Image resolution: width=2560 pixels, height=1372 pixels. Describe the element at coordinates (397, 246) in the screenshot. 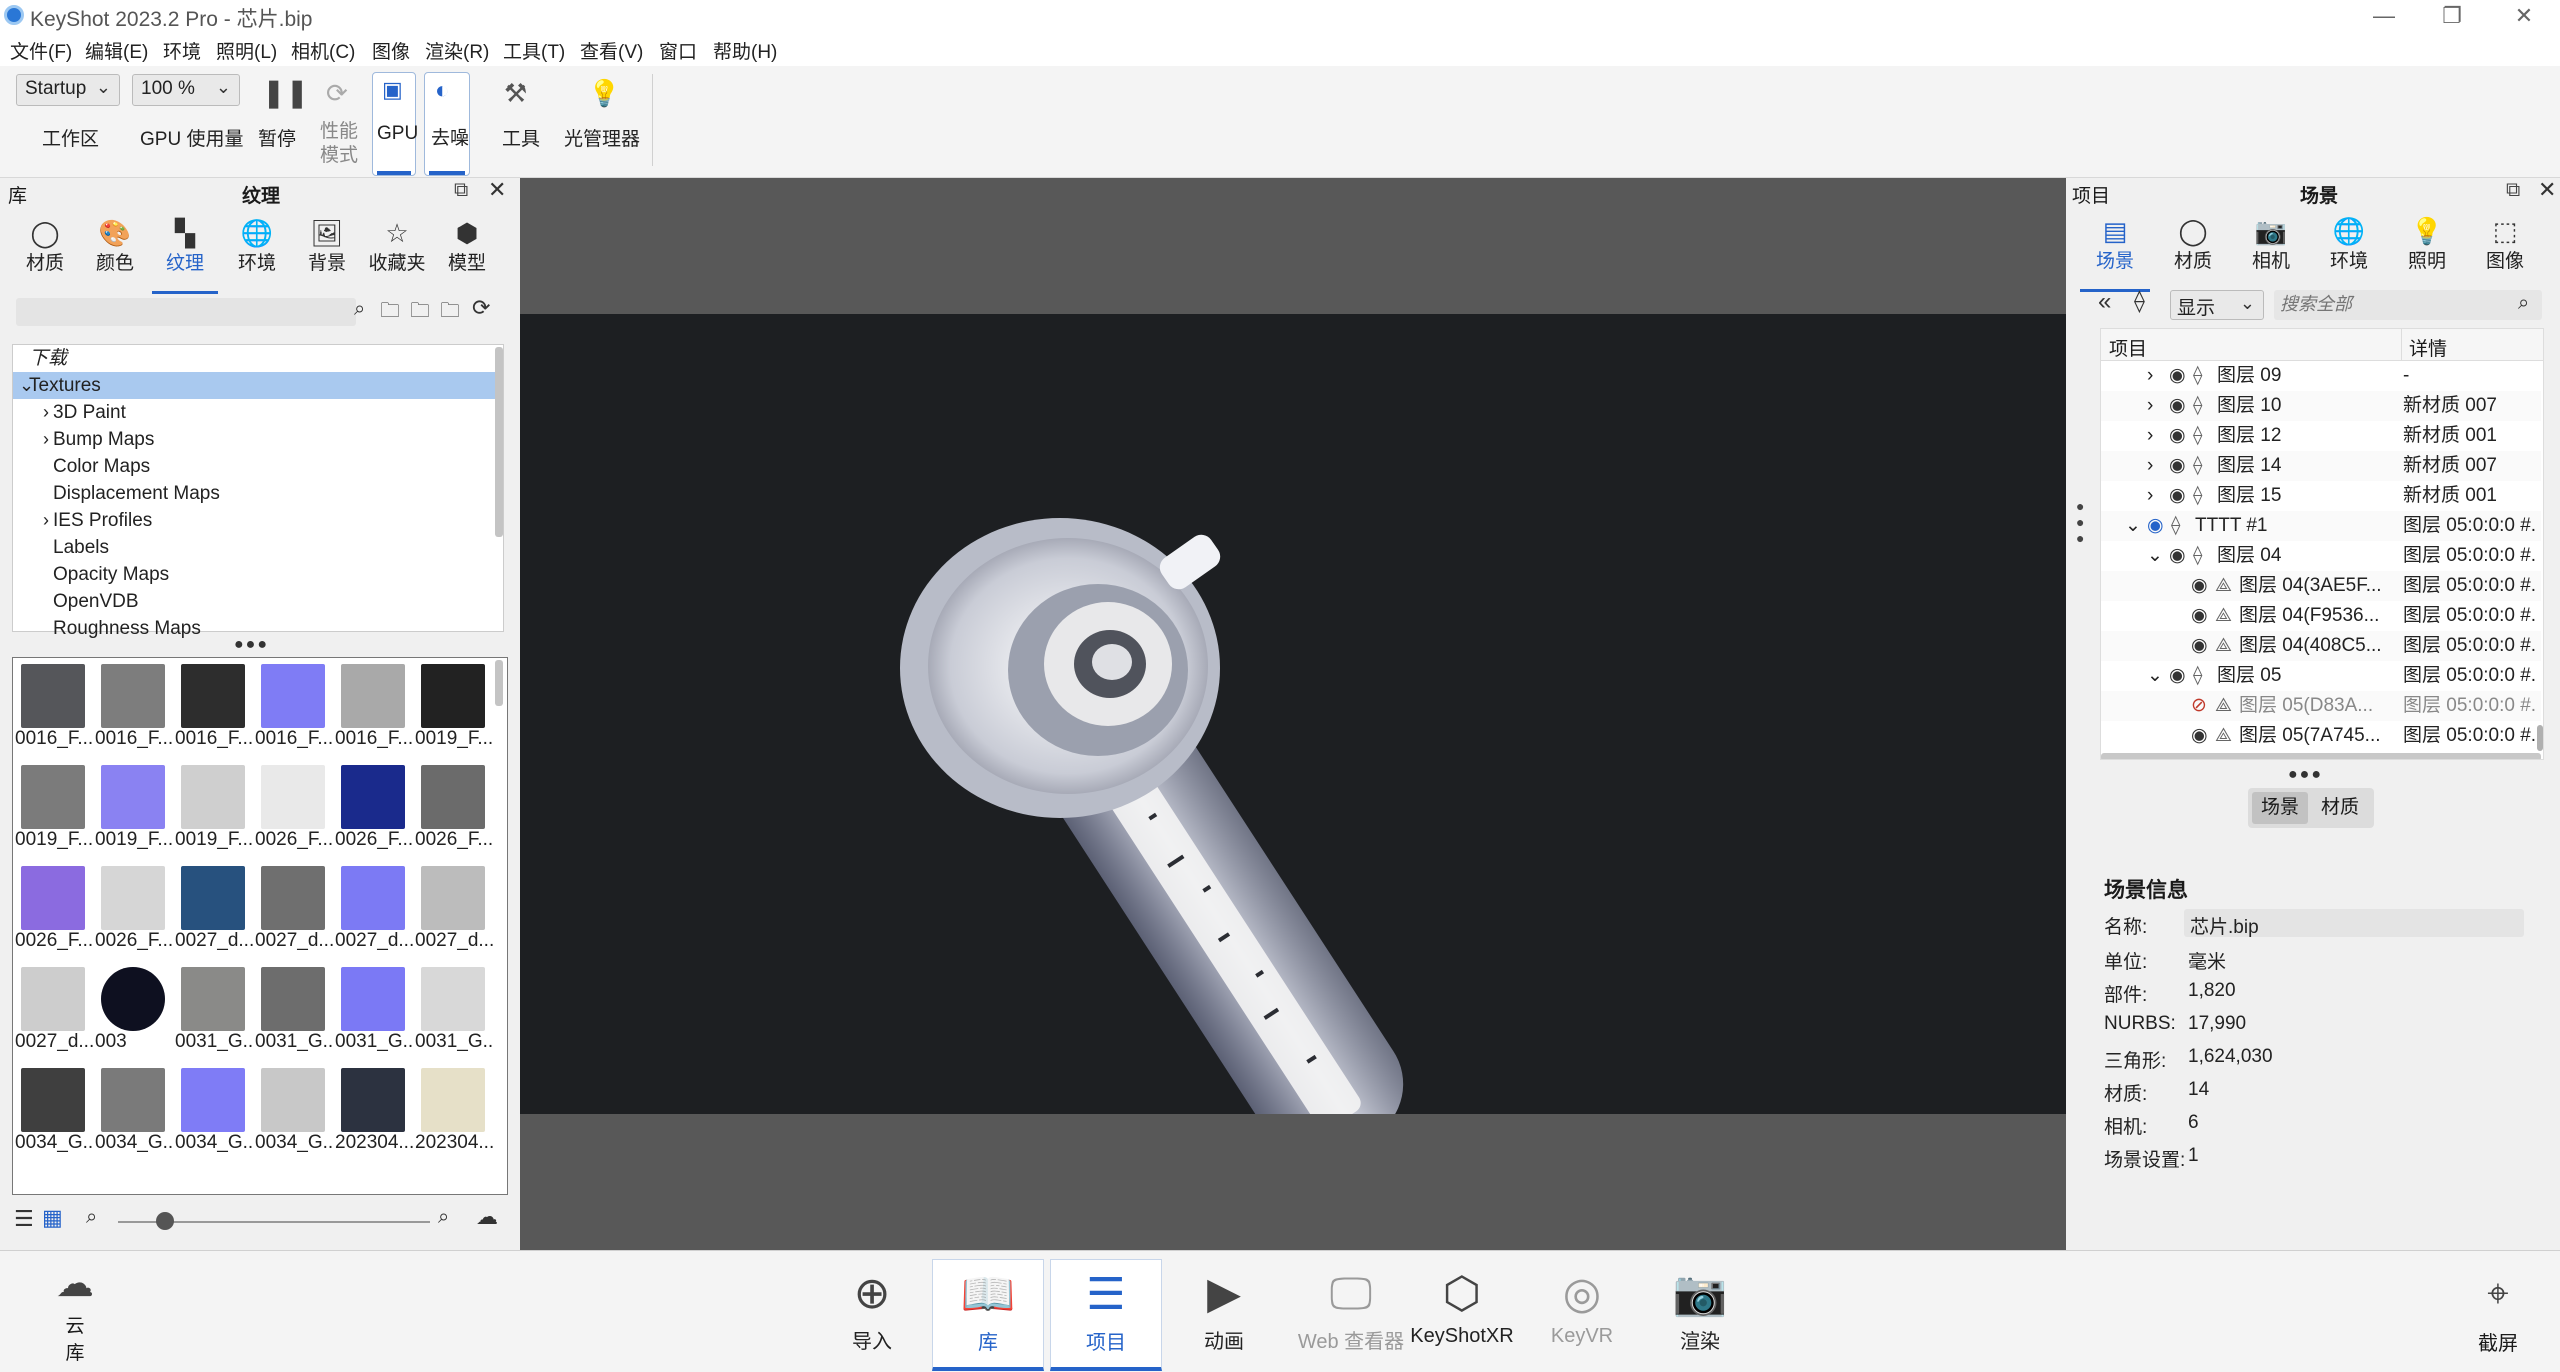

I see `tab-favorites: ☆ 收藏夹` at that location.